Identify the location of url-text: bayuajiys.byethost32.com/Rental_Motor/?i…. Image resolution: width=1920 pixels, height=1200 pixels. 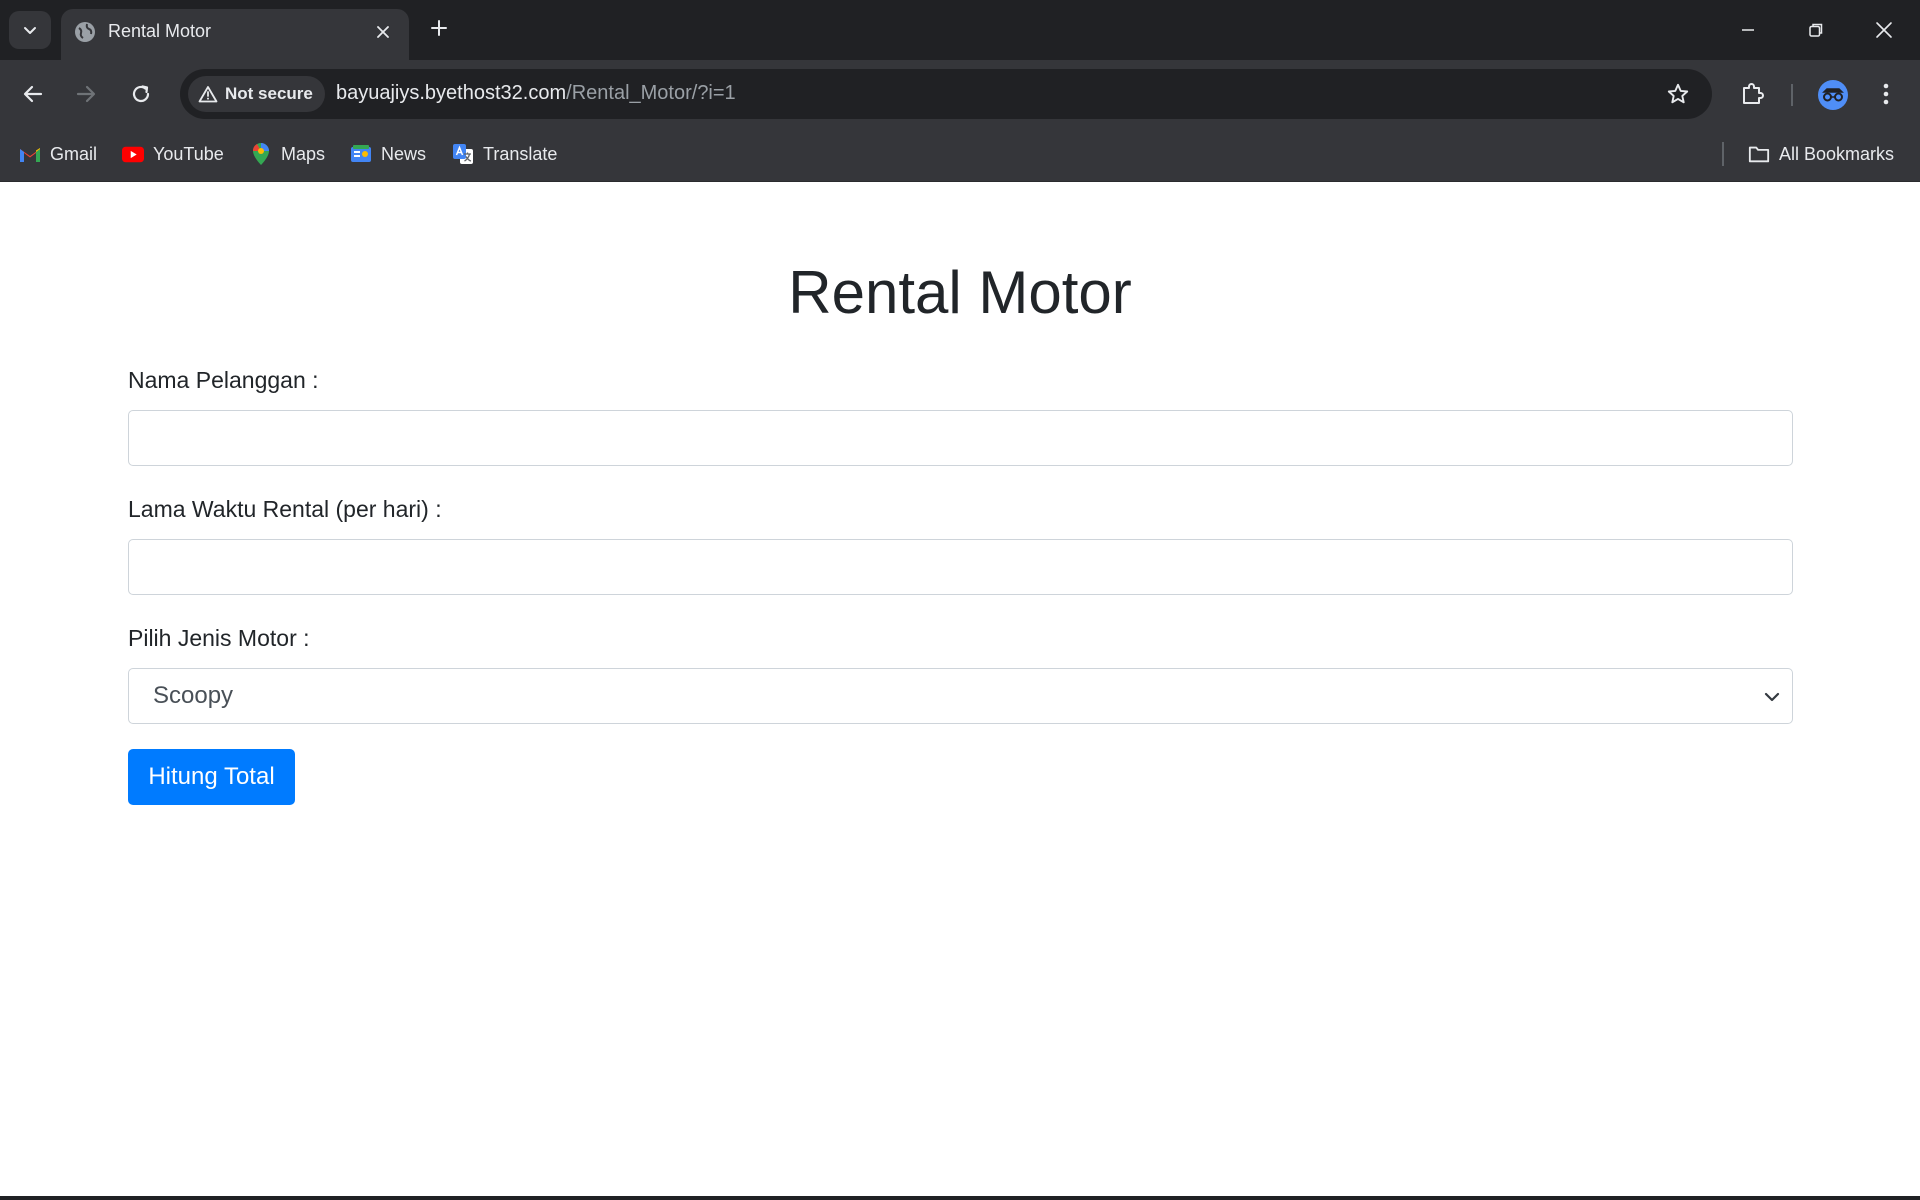
(536, 93).